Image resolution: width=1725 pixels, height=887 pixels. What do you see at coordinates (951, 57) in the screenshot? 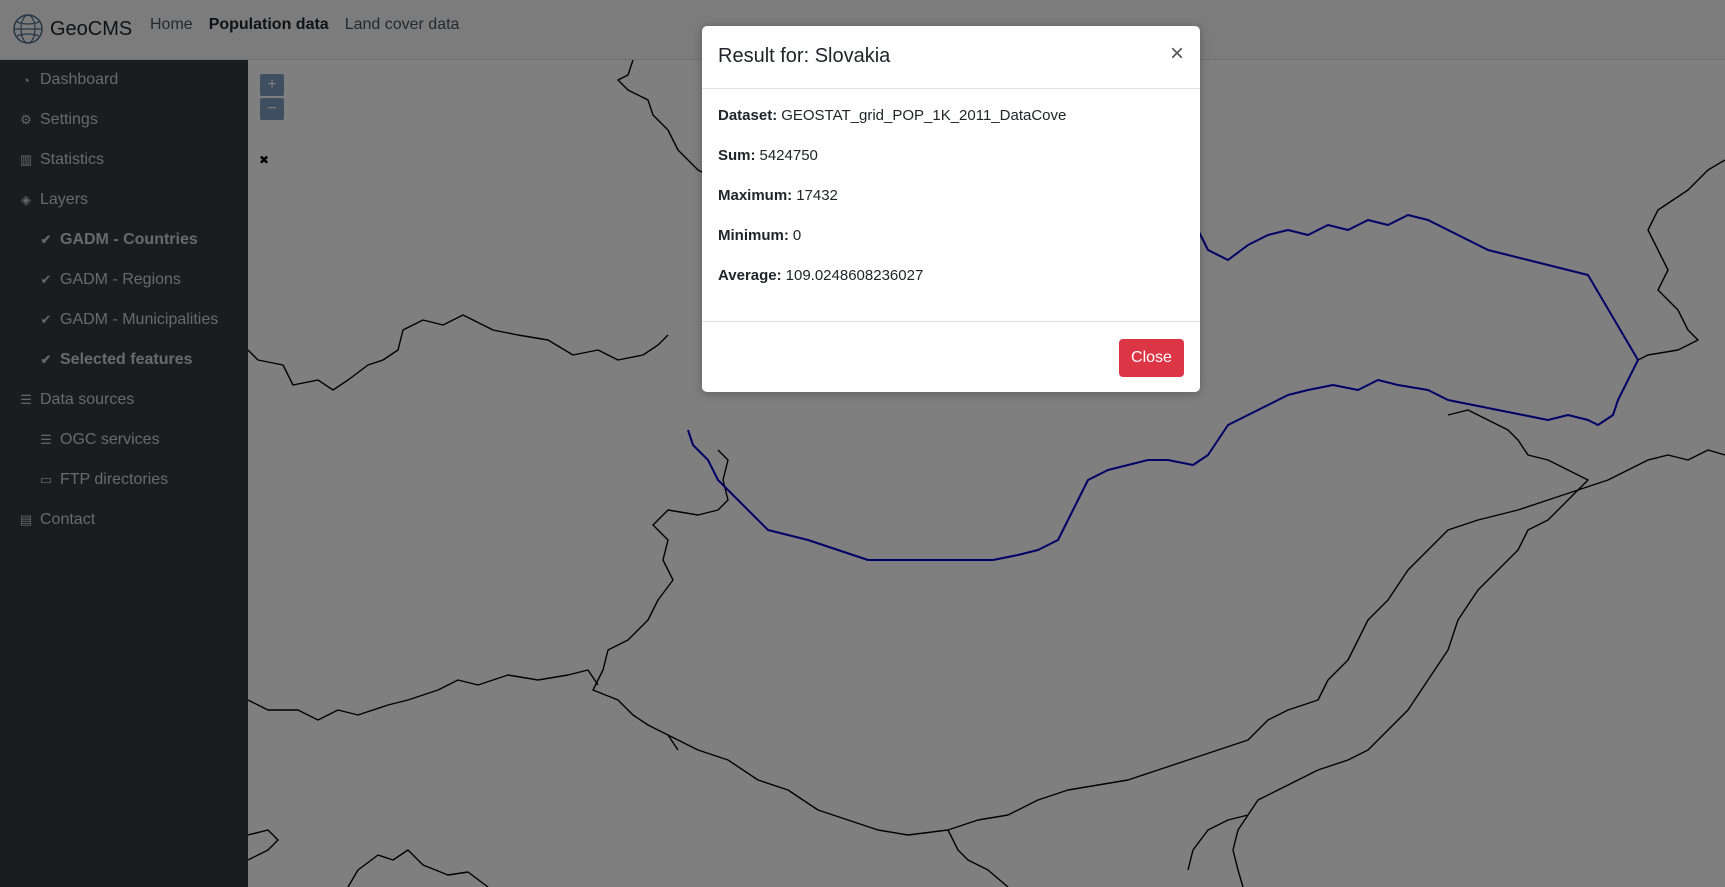
I see `modal-header: Result for: Slovakia ×` at bounding box center [951, 57].